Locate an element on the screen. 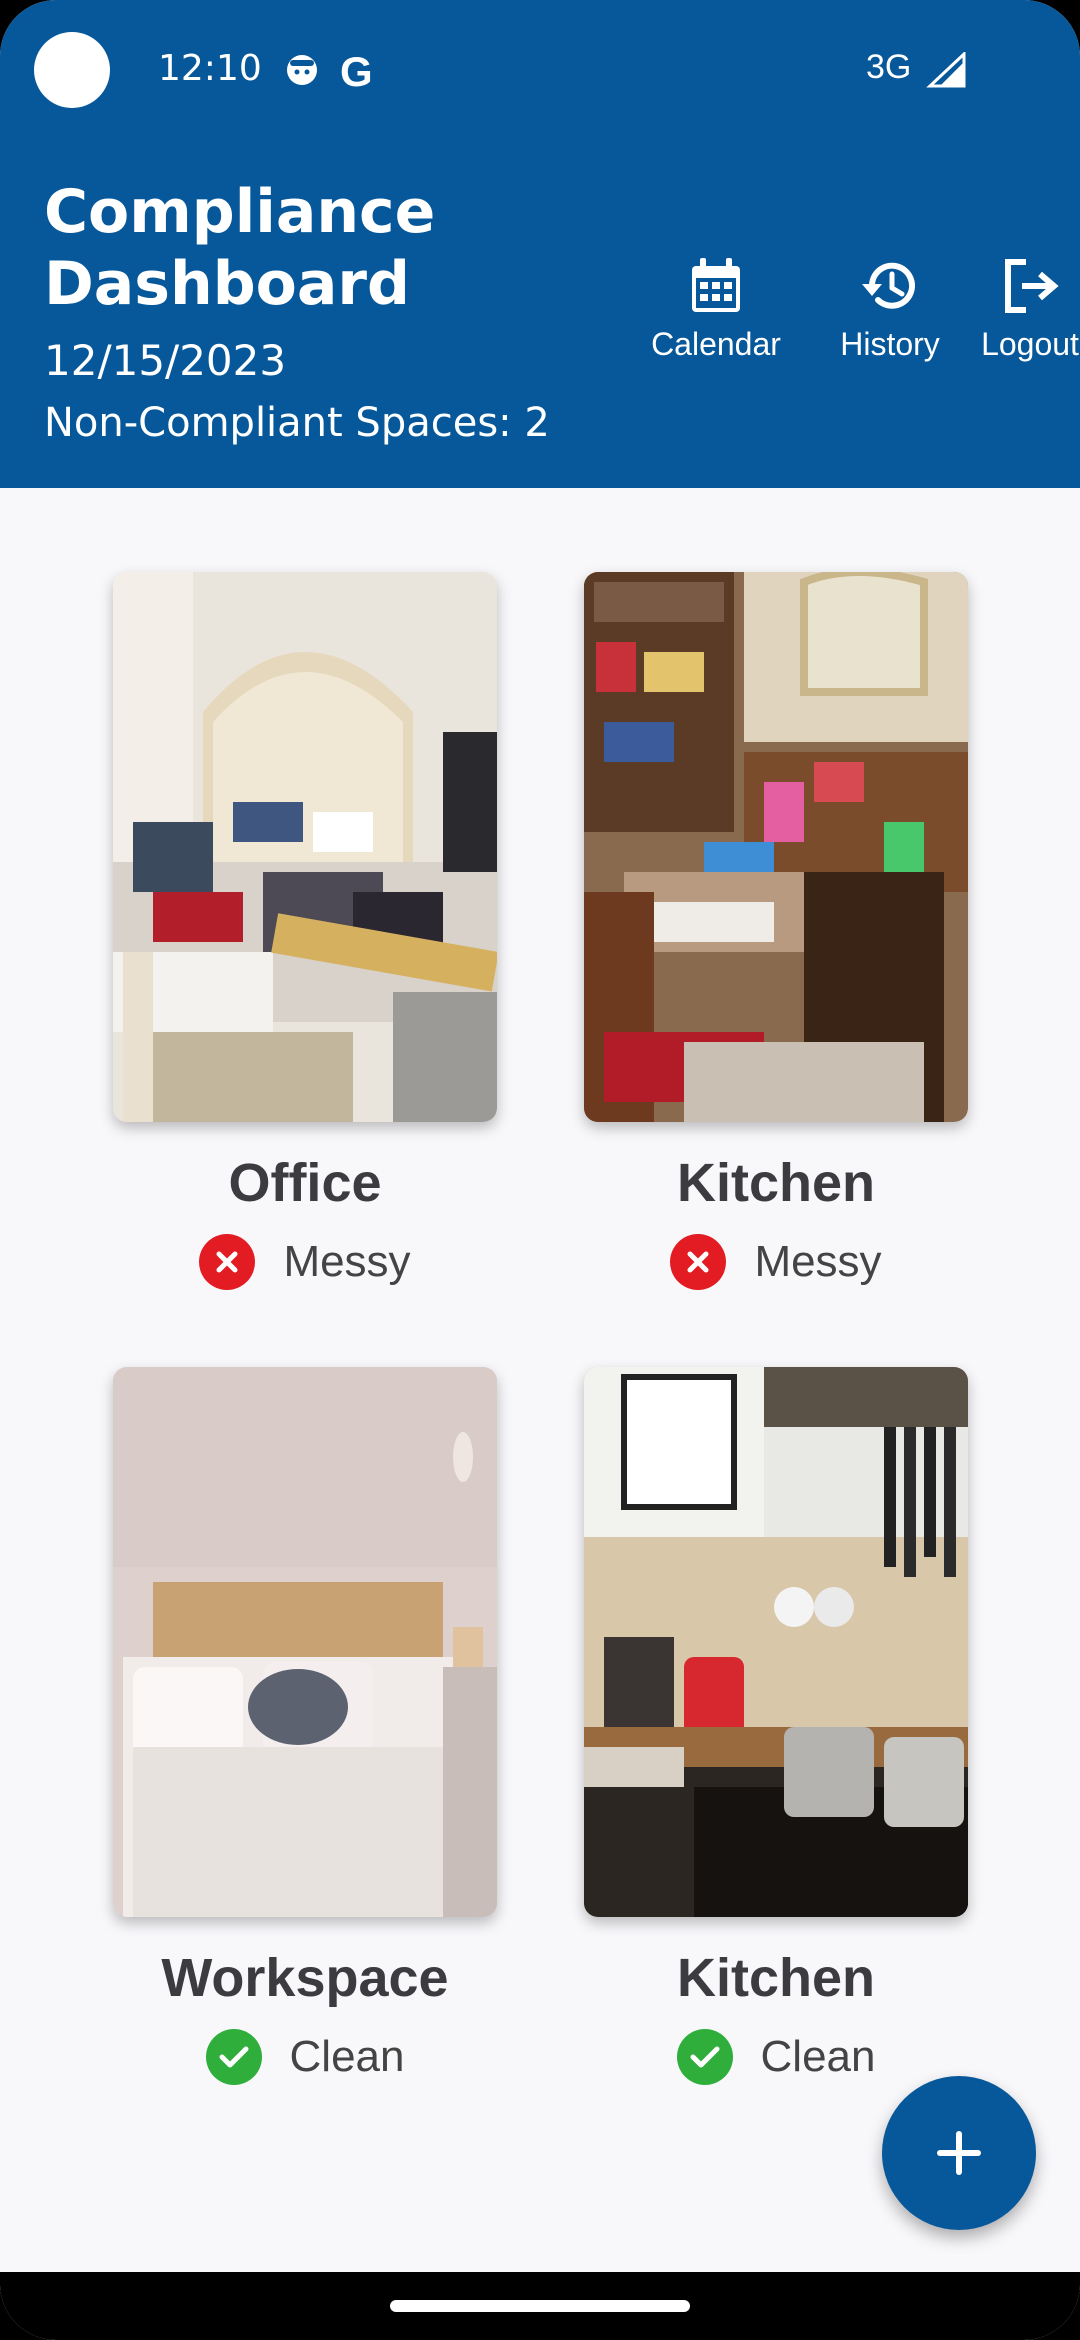  google-icon: G is located at coordinates (356, 71).